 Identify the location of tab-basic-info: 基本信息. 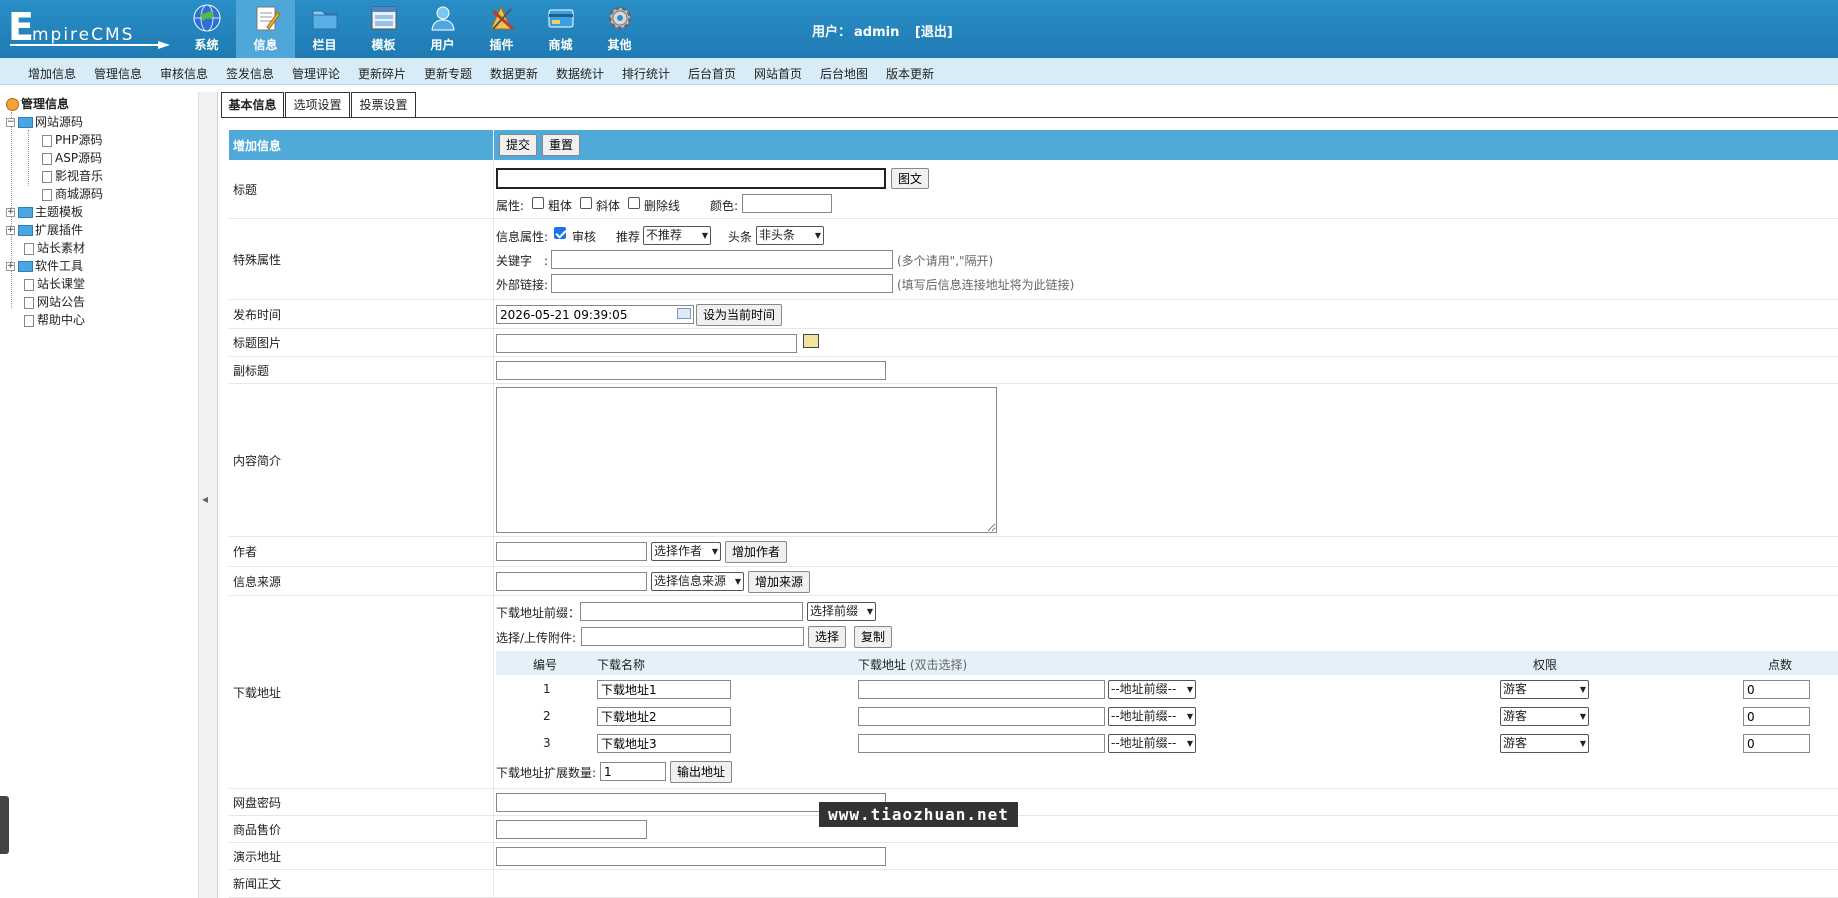
(252, 105).